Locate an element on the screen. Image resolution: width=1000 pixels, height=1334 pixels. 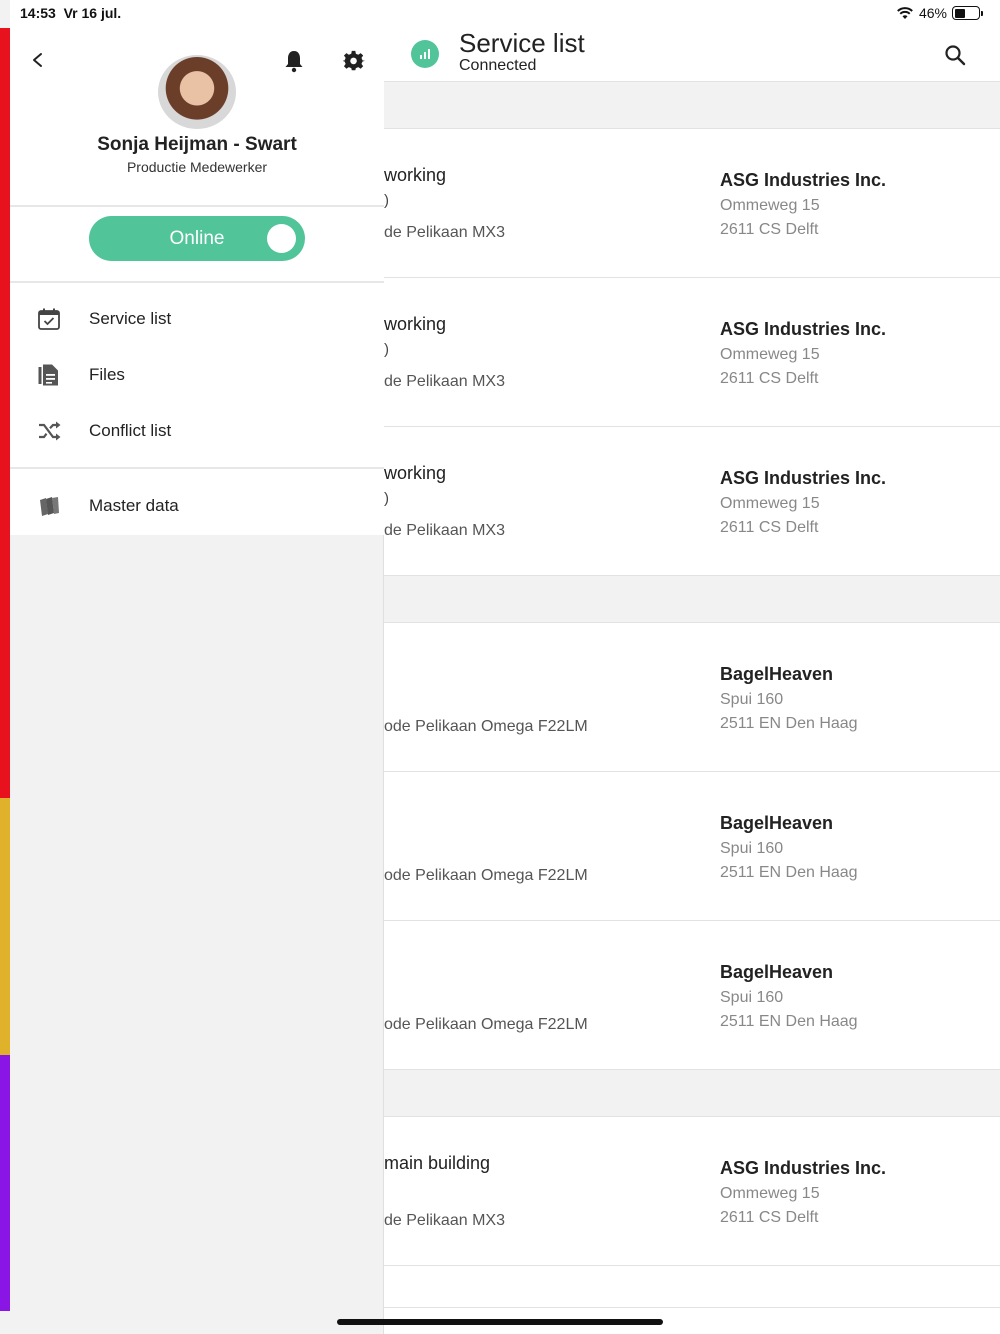
wifi-icon is located at coordinates (905, 13).